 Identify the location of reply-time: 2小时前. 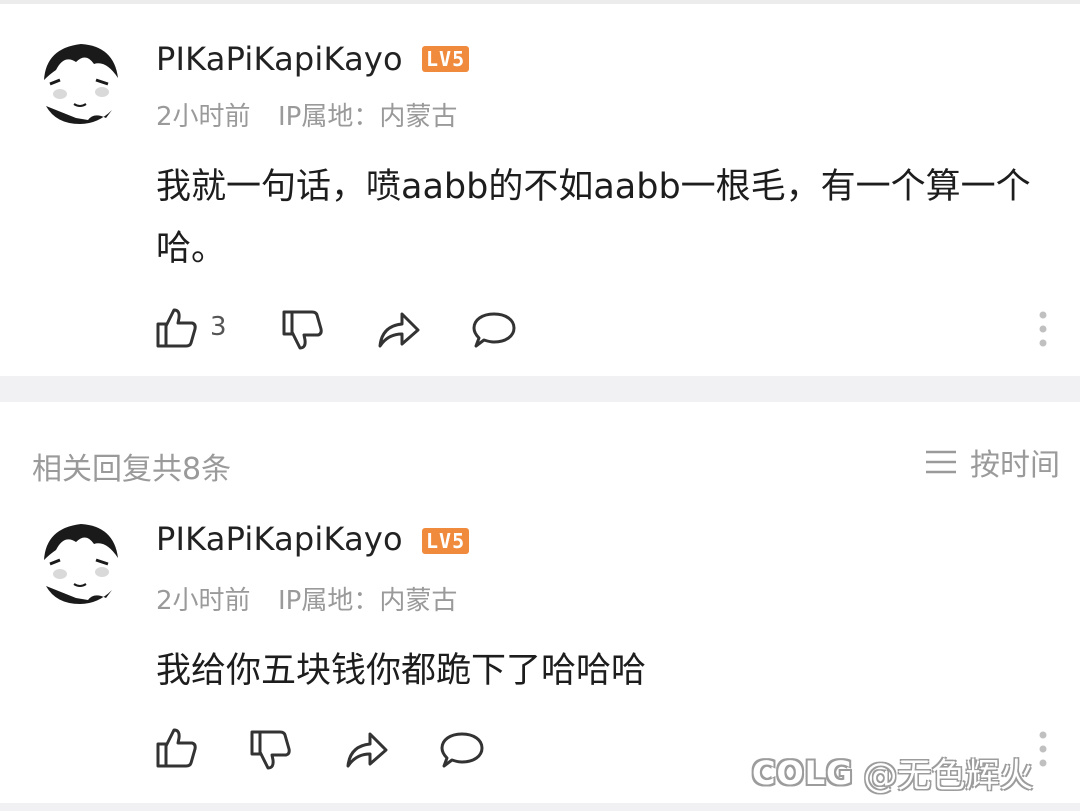
(203, 601).